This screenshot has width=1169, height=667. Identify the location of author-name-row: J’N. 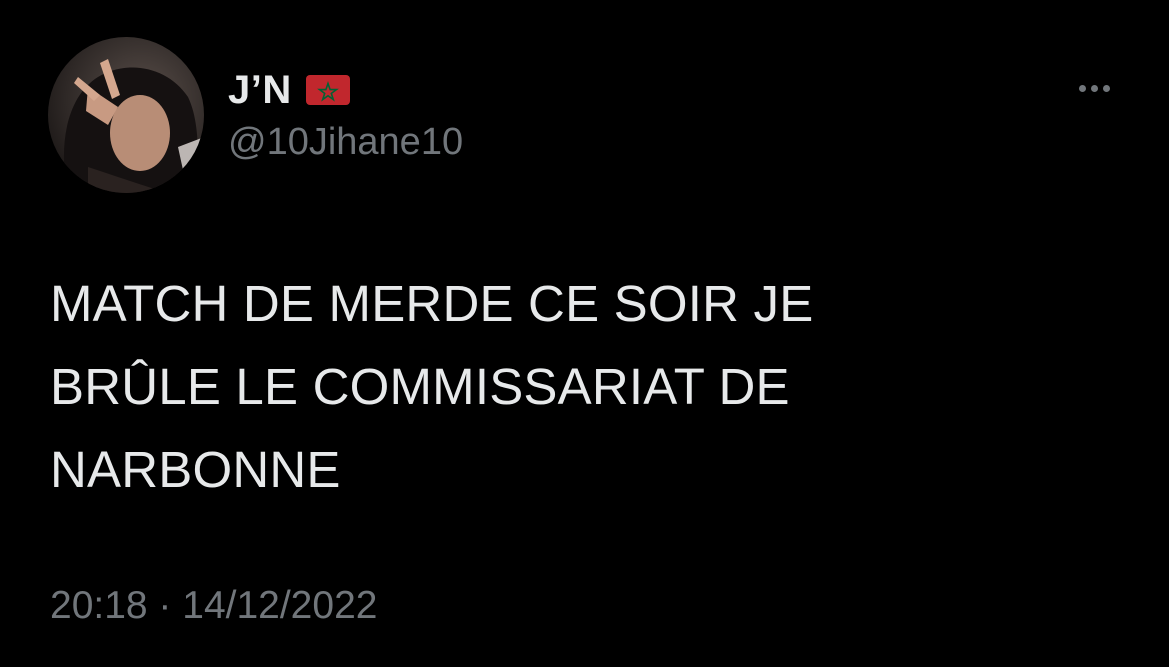
(289, 90).